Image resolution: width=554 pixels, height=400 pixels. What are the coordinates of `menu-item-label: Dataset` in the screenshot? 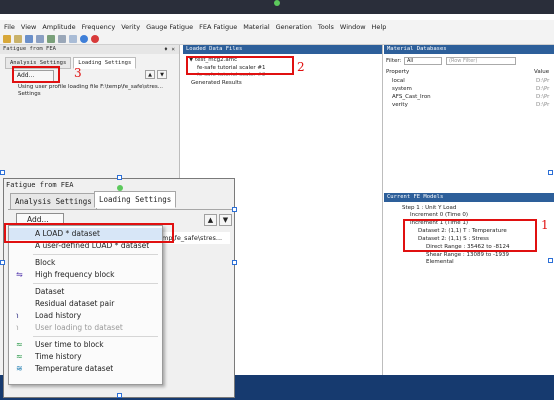 It's located at (50, 291).